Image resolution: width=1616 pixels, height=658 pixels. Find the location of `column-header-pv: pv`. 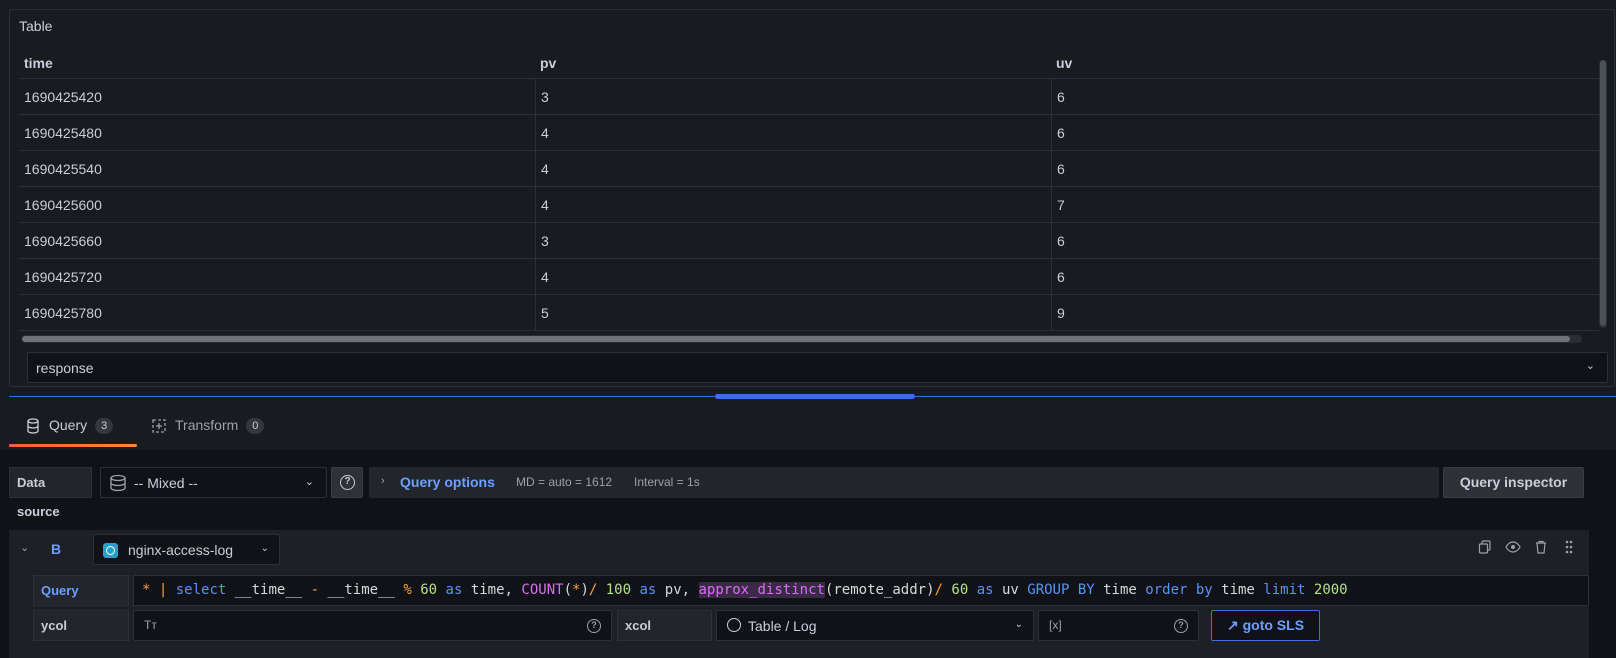

column-header-pv: pv is located at coordinates (548, 63).